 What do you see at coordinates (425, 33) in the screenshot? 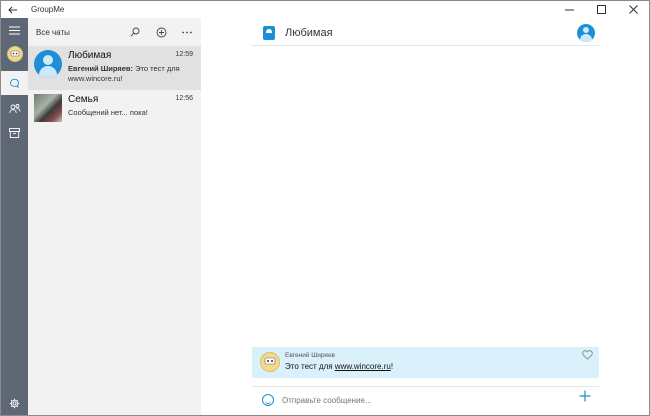
I see `conversation-header: Любимая` at bounding box center [425, 33].